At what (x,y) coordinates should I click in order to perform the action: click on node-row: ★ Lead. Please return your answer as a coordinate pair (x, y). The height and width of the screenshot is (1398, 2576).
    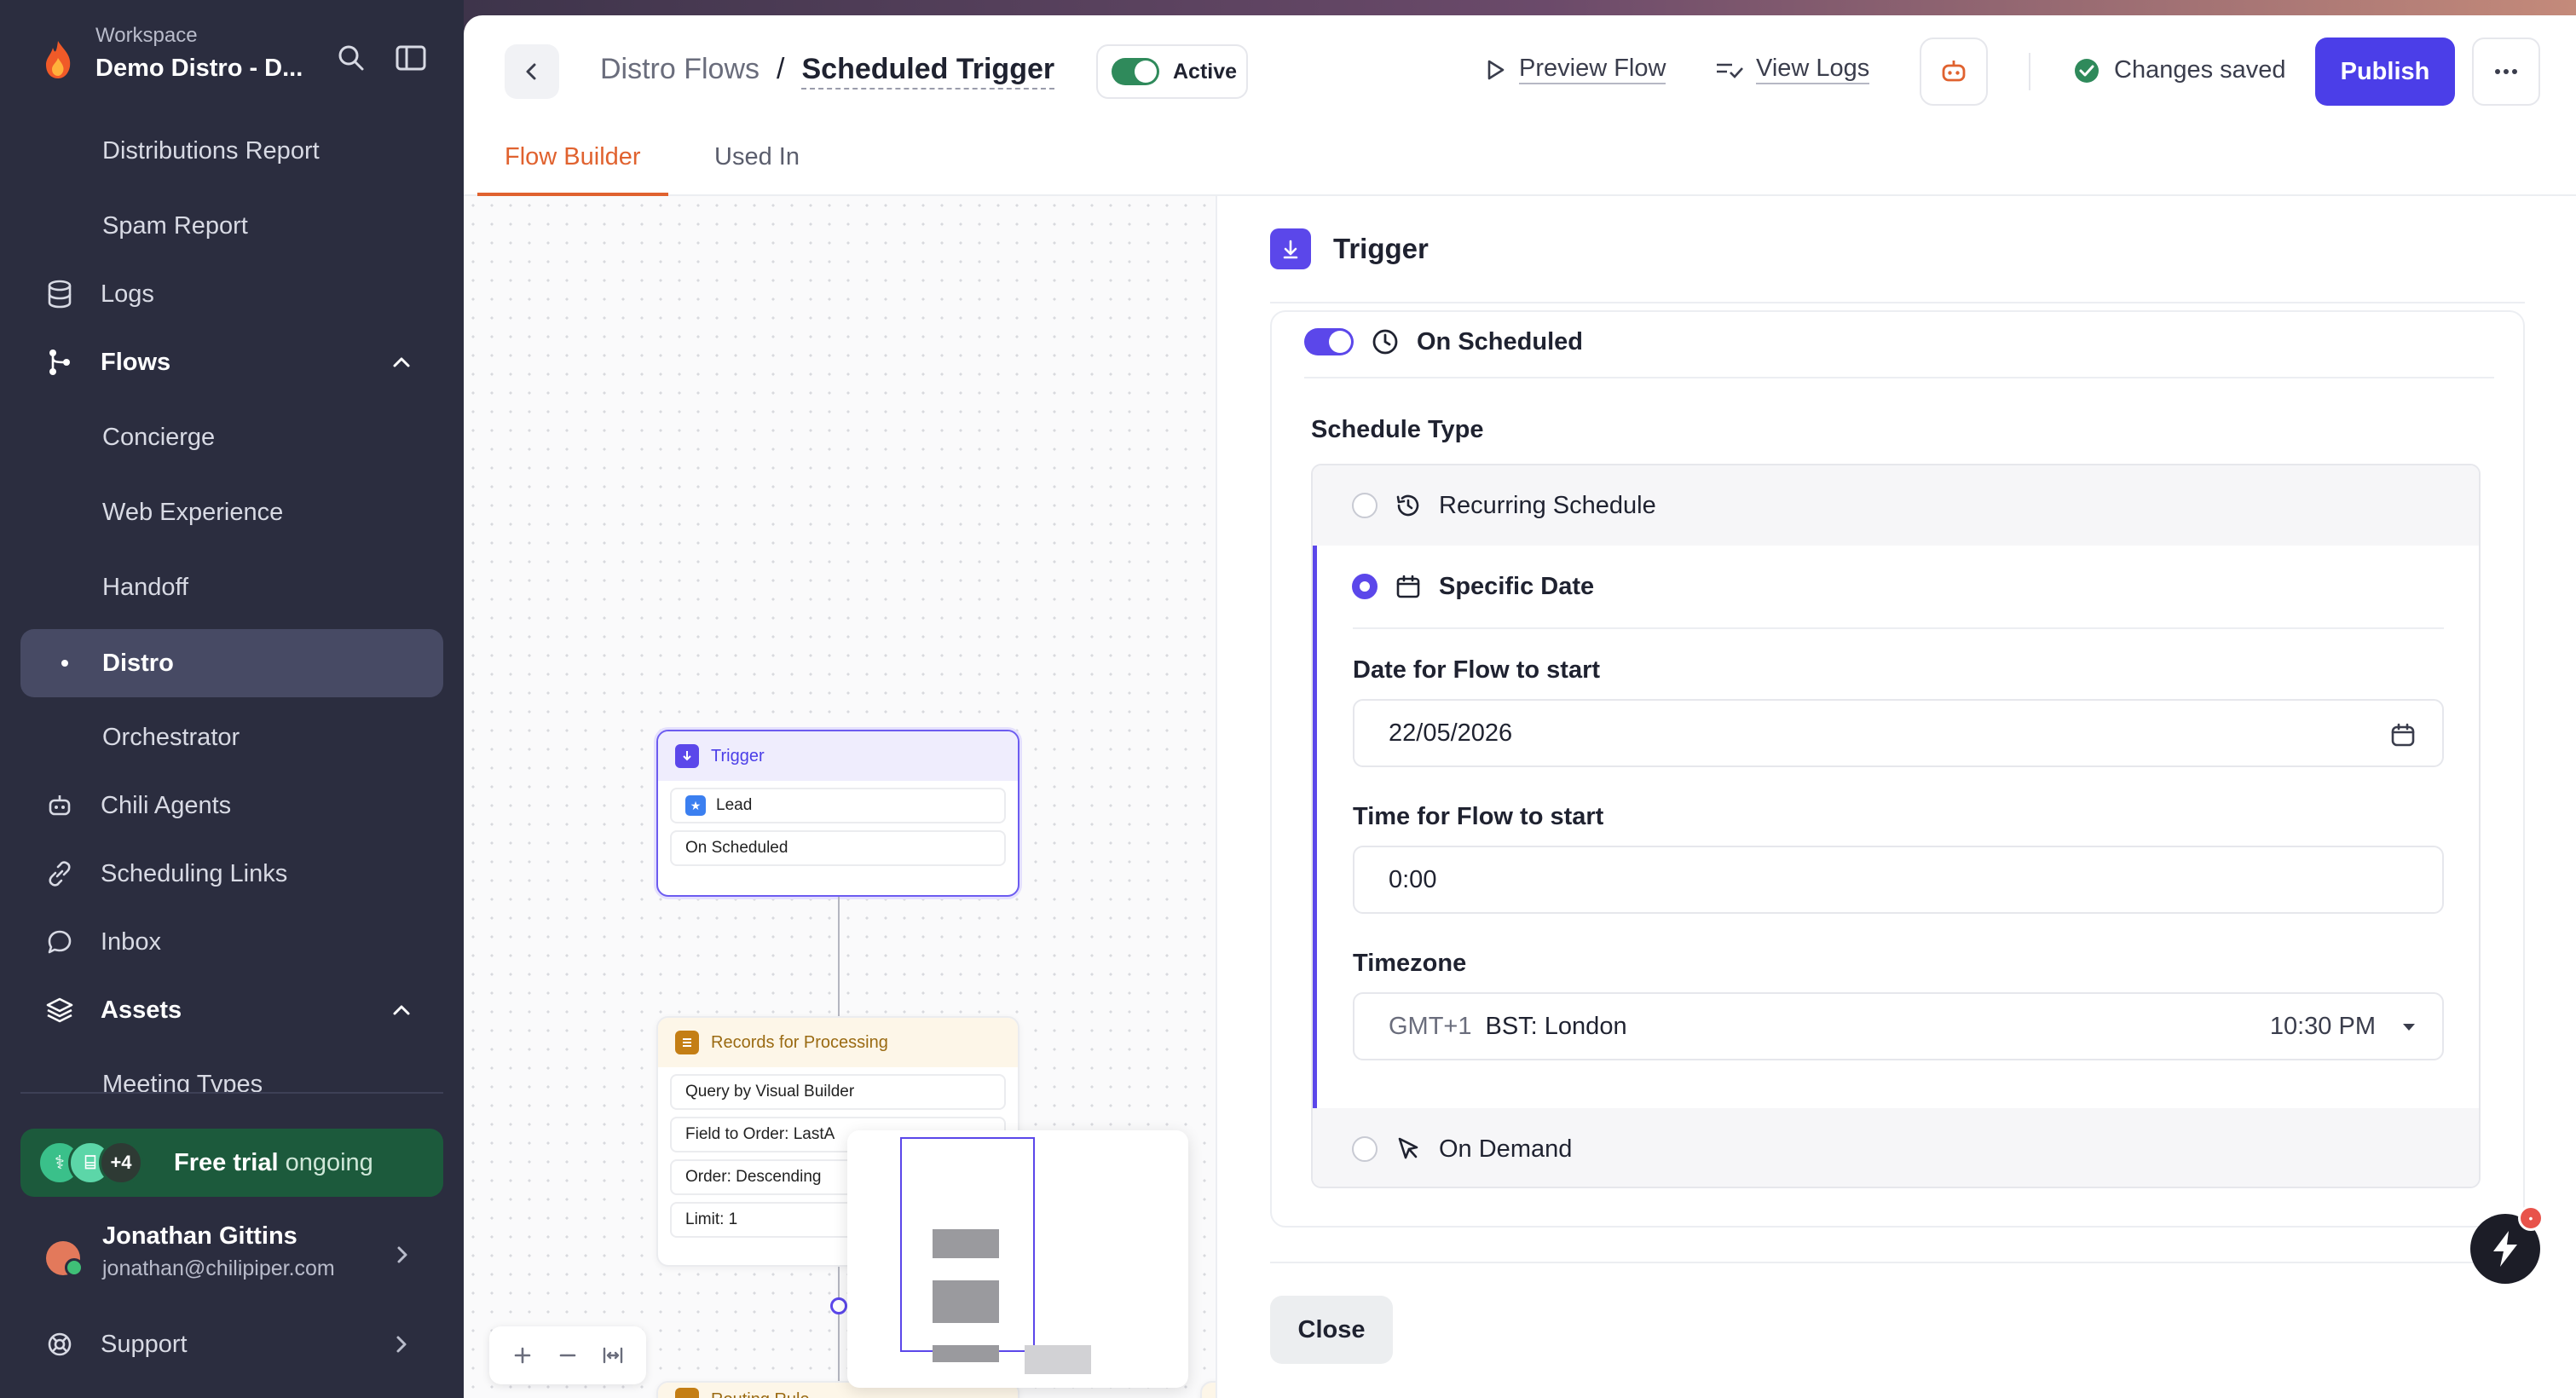
    Looking at the image, I should click on (838, 805).